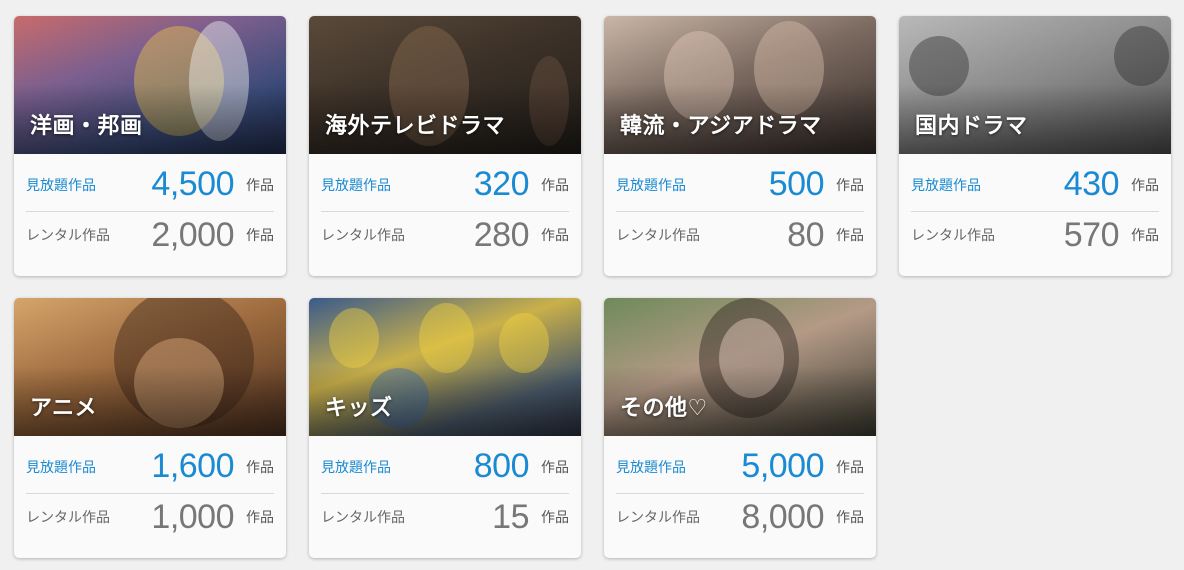 This screenshot has width=1184, height=570. What do you see at coordinates (86, 126) in the screenshot?
I see `category-title: 洋画・邦画` at bounding box center [86, 126].